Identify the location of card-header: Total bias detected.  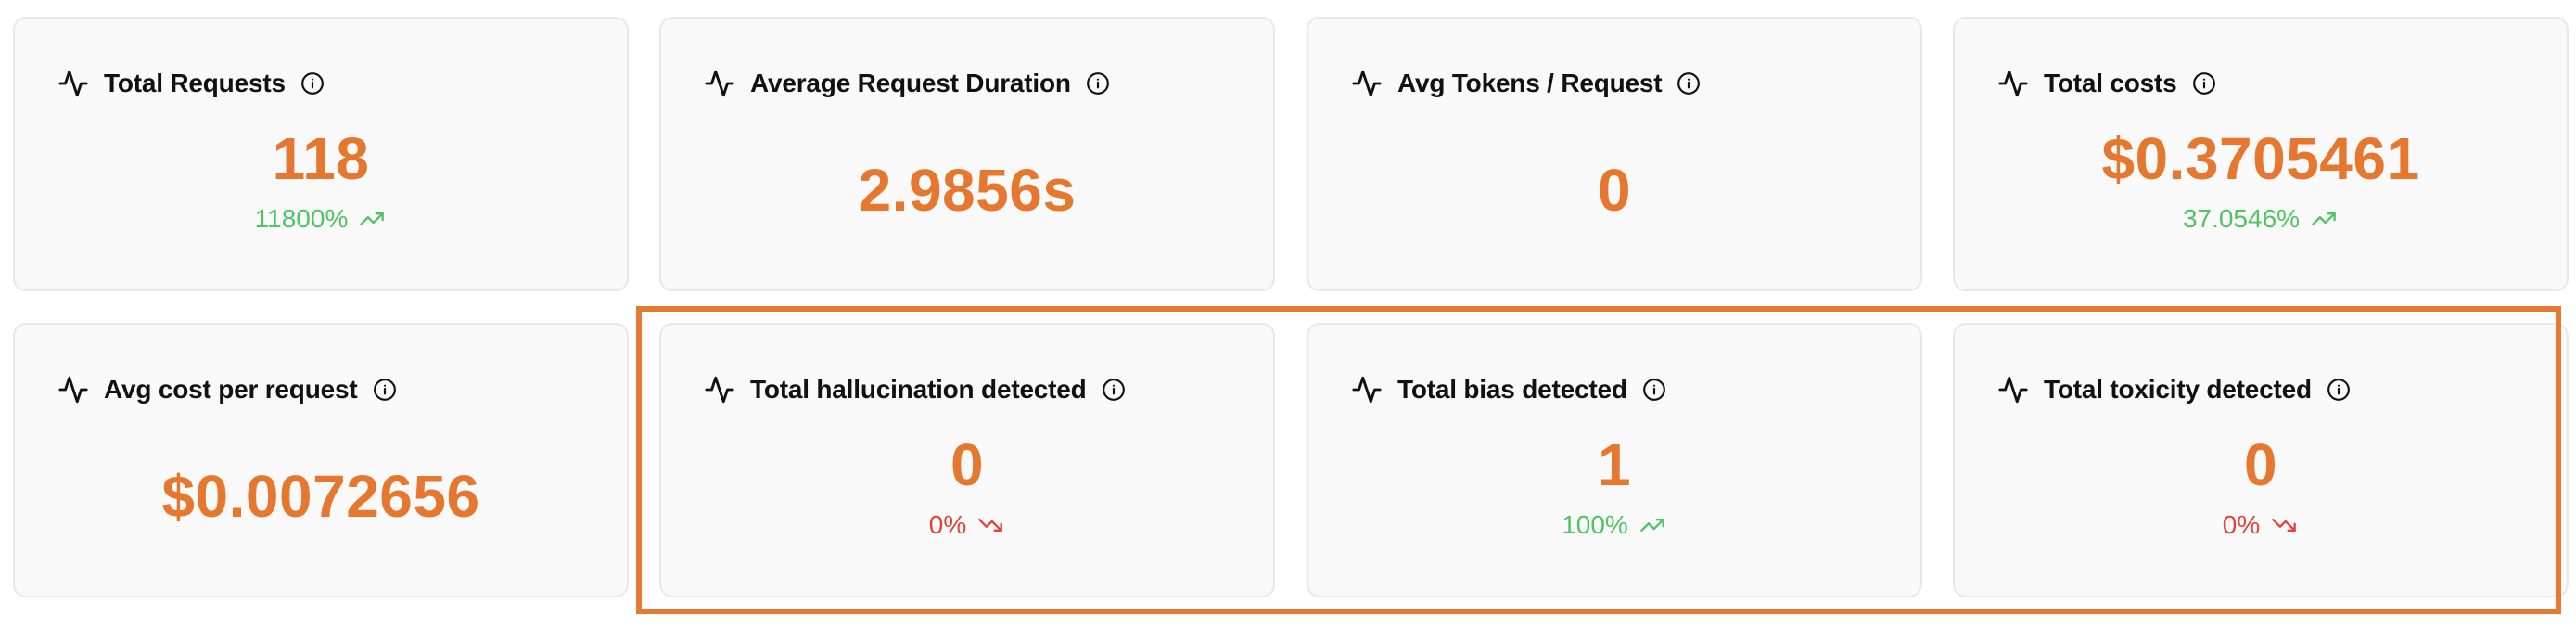
(1508, 390).